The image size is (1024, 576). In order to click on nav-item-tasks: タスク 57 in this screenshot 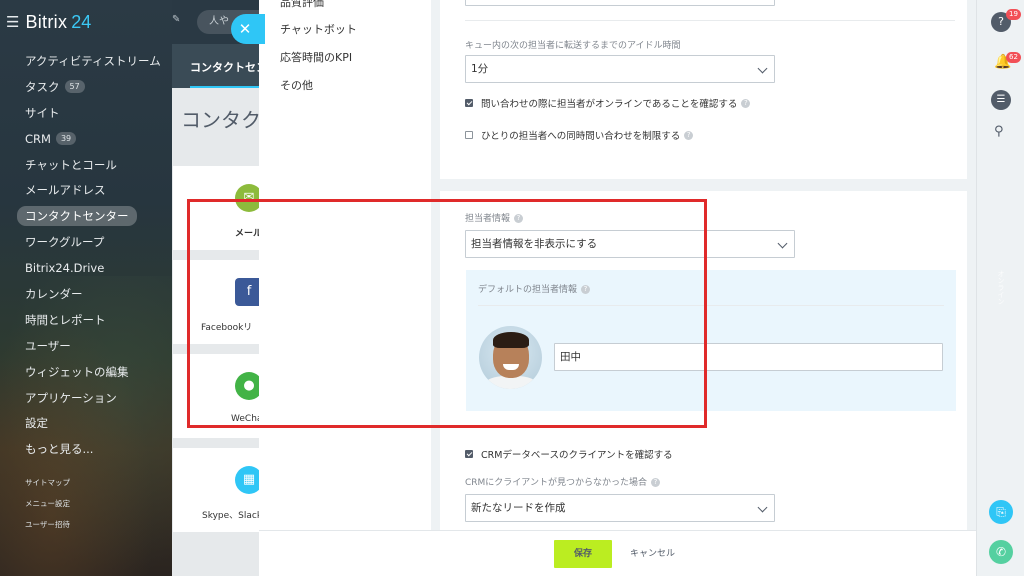, I will do `click(86, 87)`.